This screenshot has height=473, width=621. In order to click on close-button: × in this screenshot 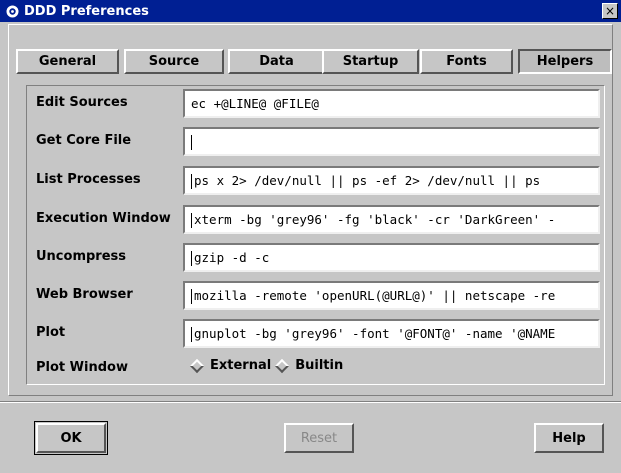, I will do `click(610, 11)`.